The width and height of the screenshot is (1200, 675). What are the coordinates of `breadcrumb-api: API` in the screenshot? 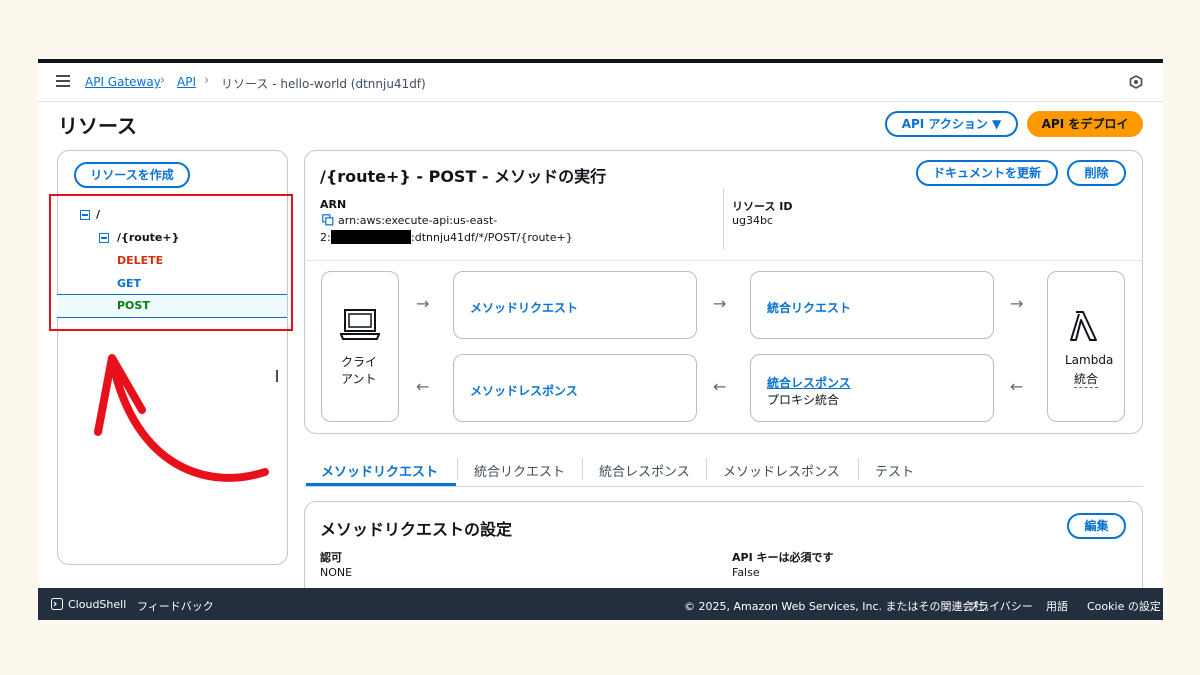 It's located at (186, 82).